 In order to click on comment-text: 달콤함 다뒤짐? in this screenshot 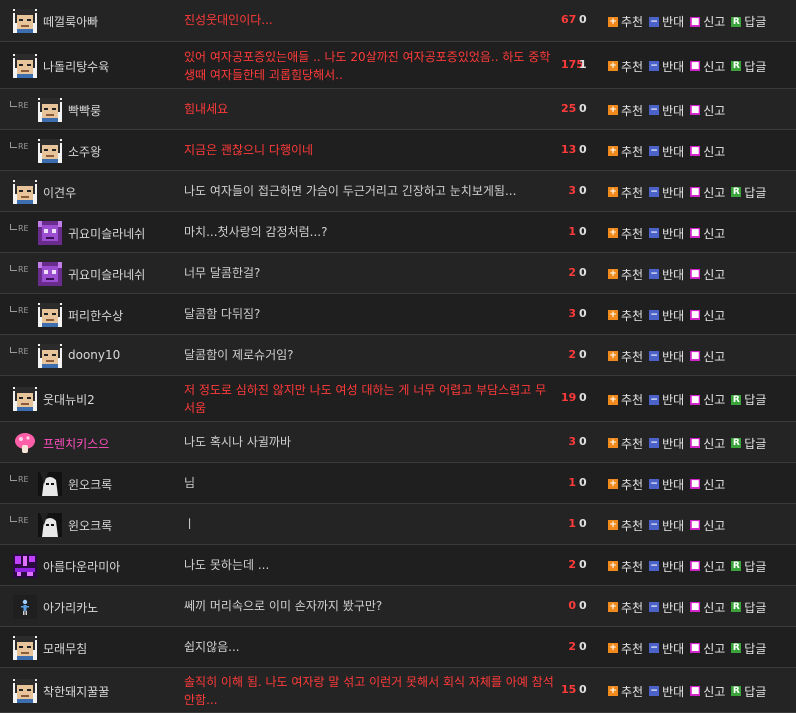, I will do `click(222, 313)`.